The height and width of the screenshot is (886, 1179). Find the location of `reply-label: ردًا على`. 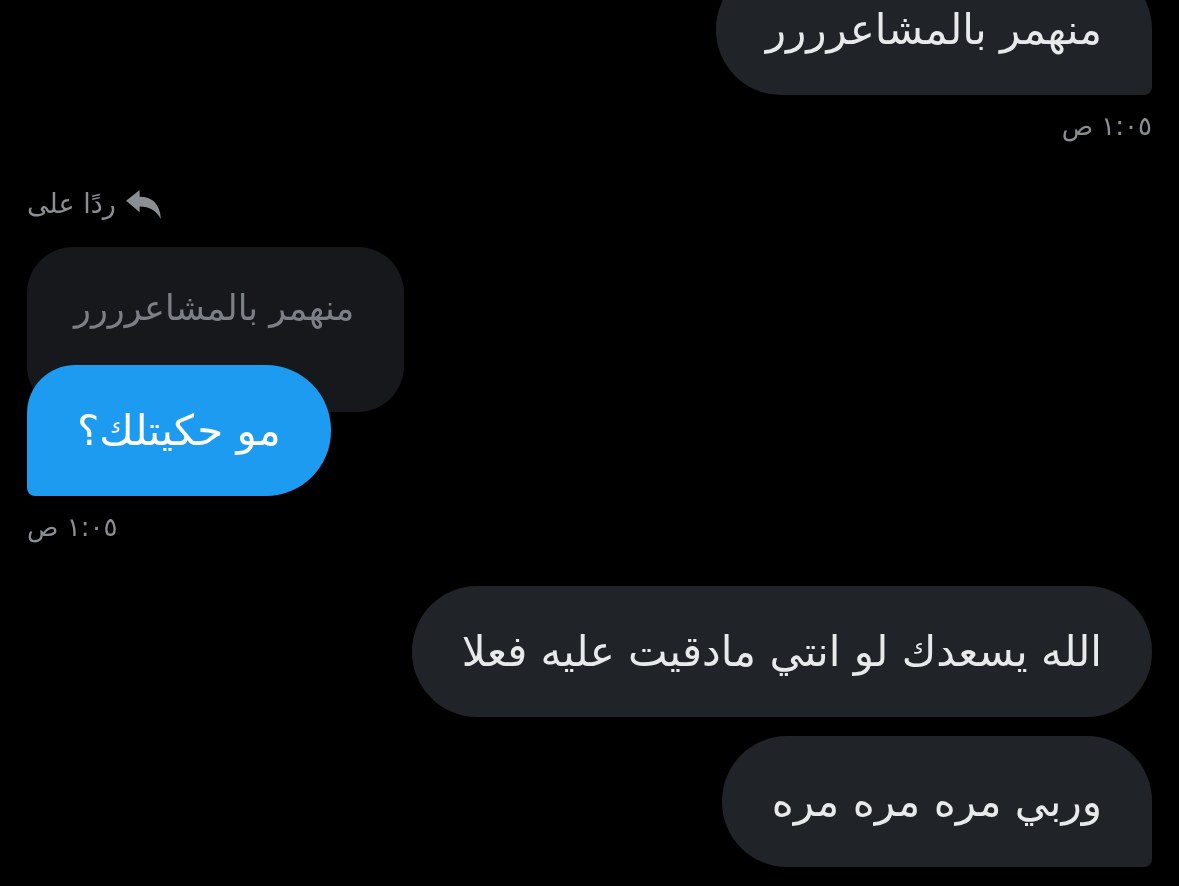

reply-label: ردًا على is located at coordinates (71, 204).